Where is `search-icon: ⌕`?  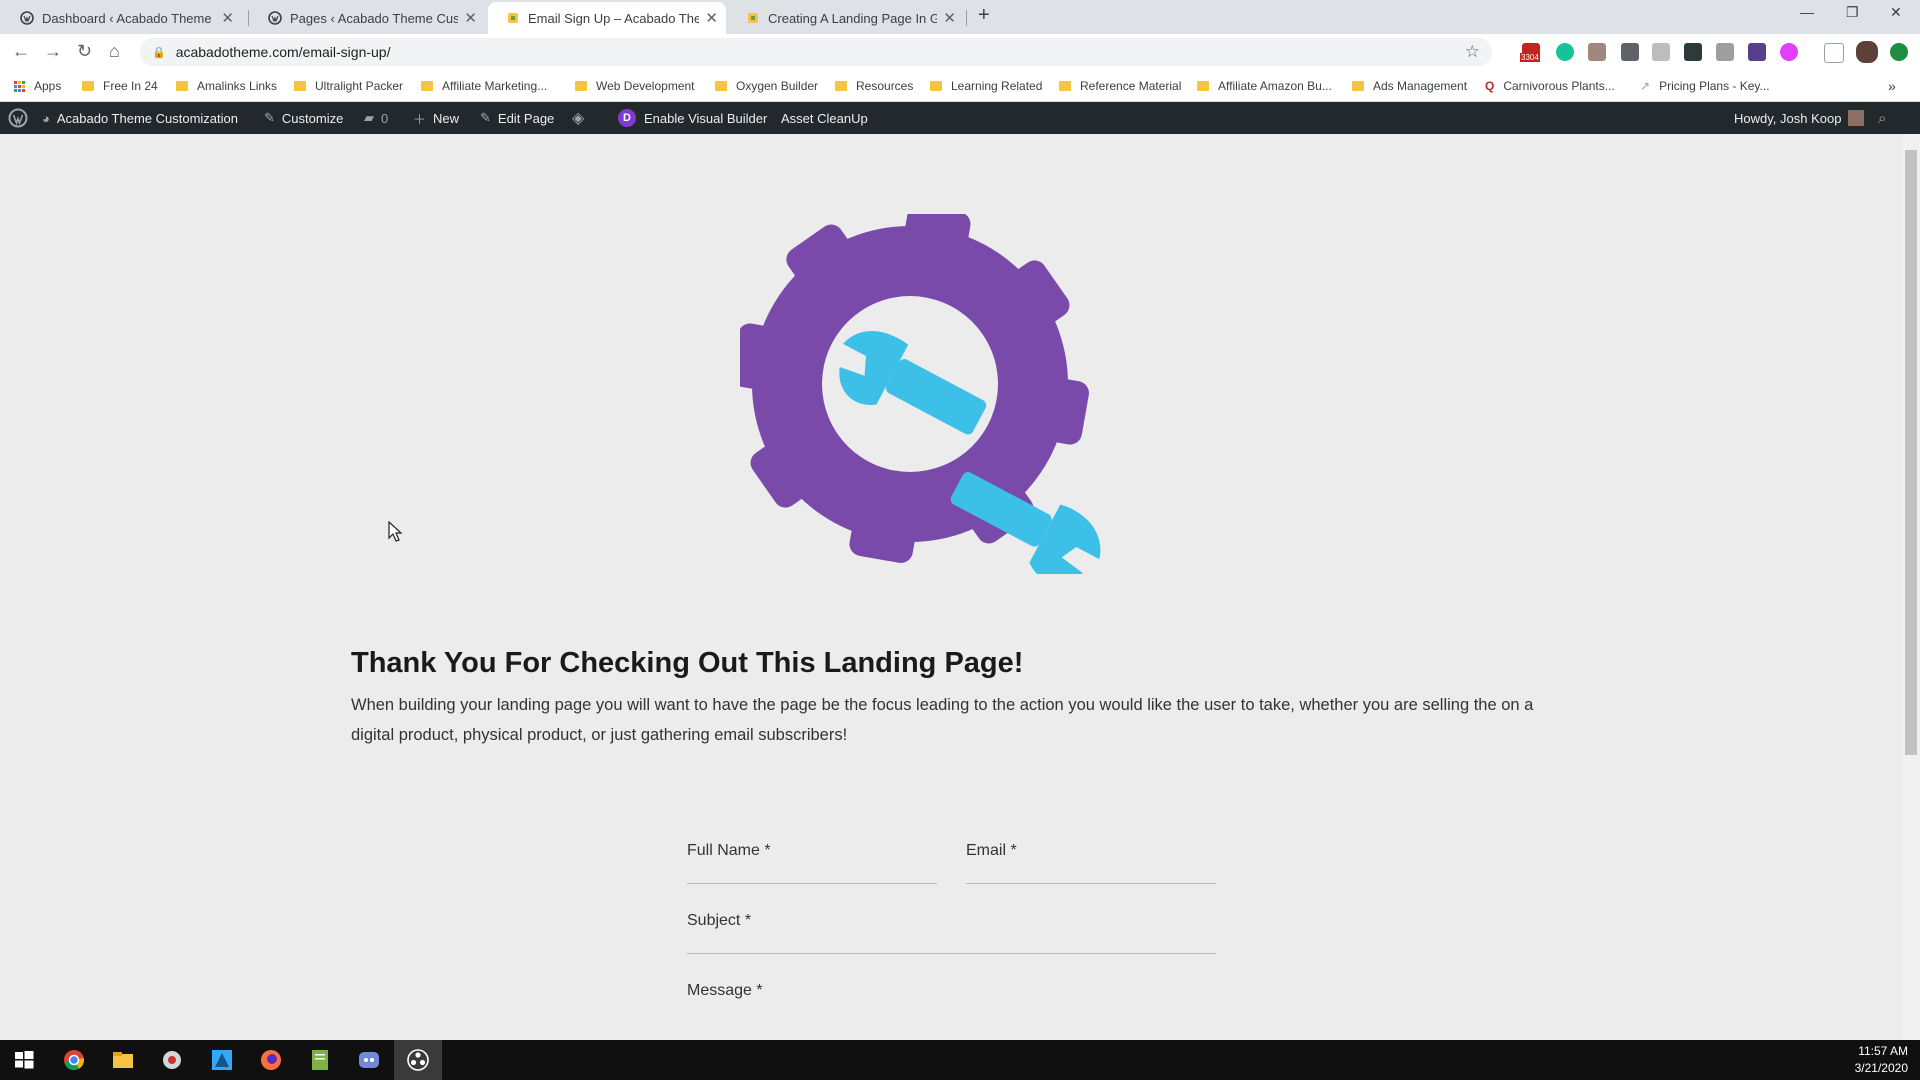 search-icon: ⌕ is located at coordinates (1882, 118).